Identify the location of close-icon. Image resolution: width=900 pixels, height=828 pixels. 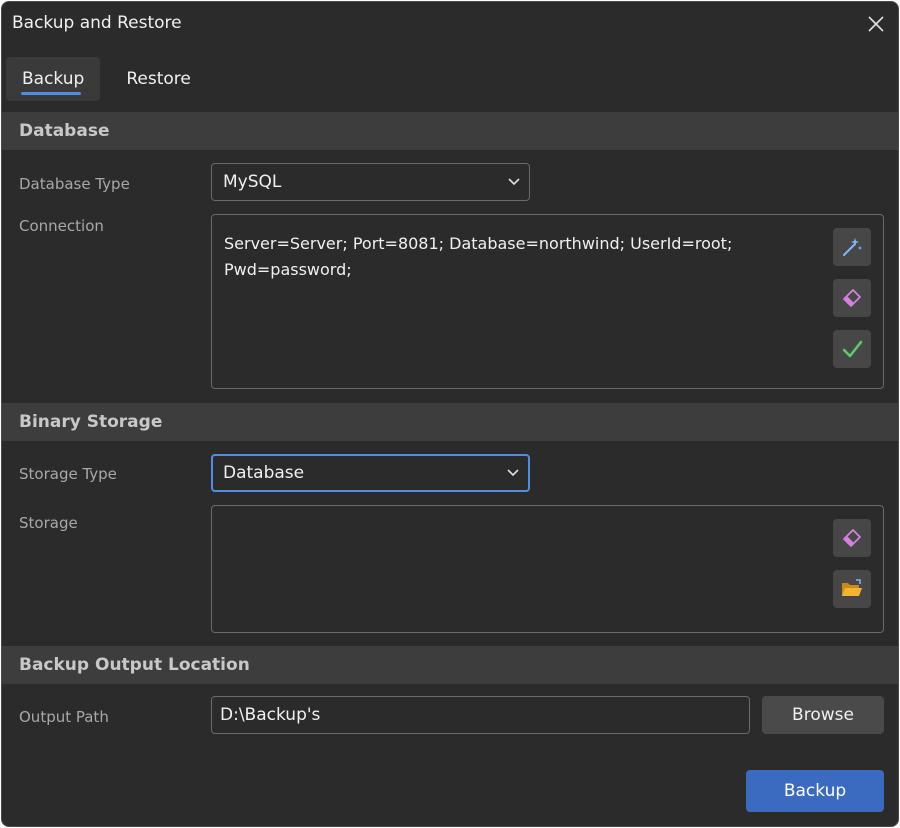
(876, 24).